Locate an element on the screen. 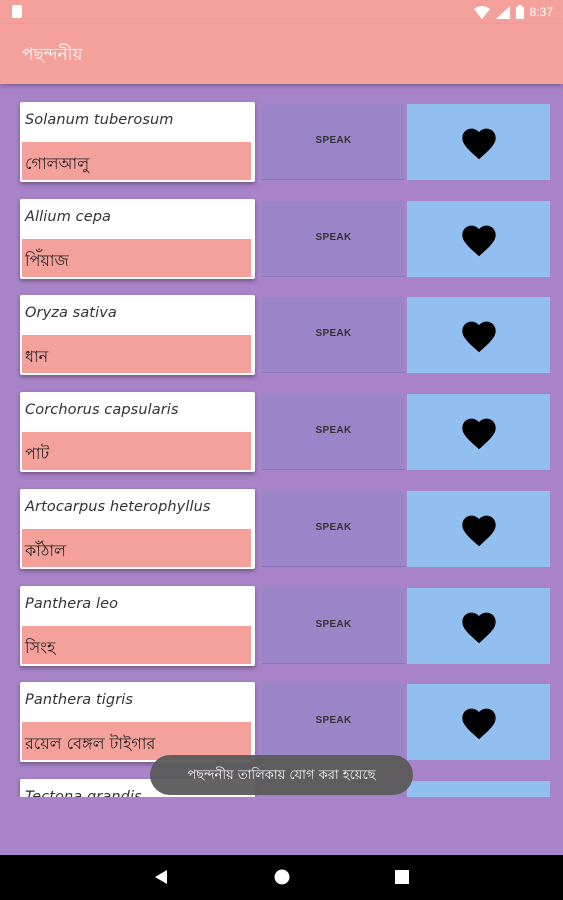  name-card: Artocarpus heterophyllus কাঁঠাল is located at coordinates (137, 528).